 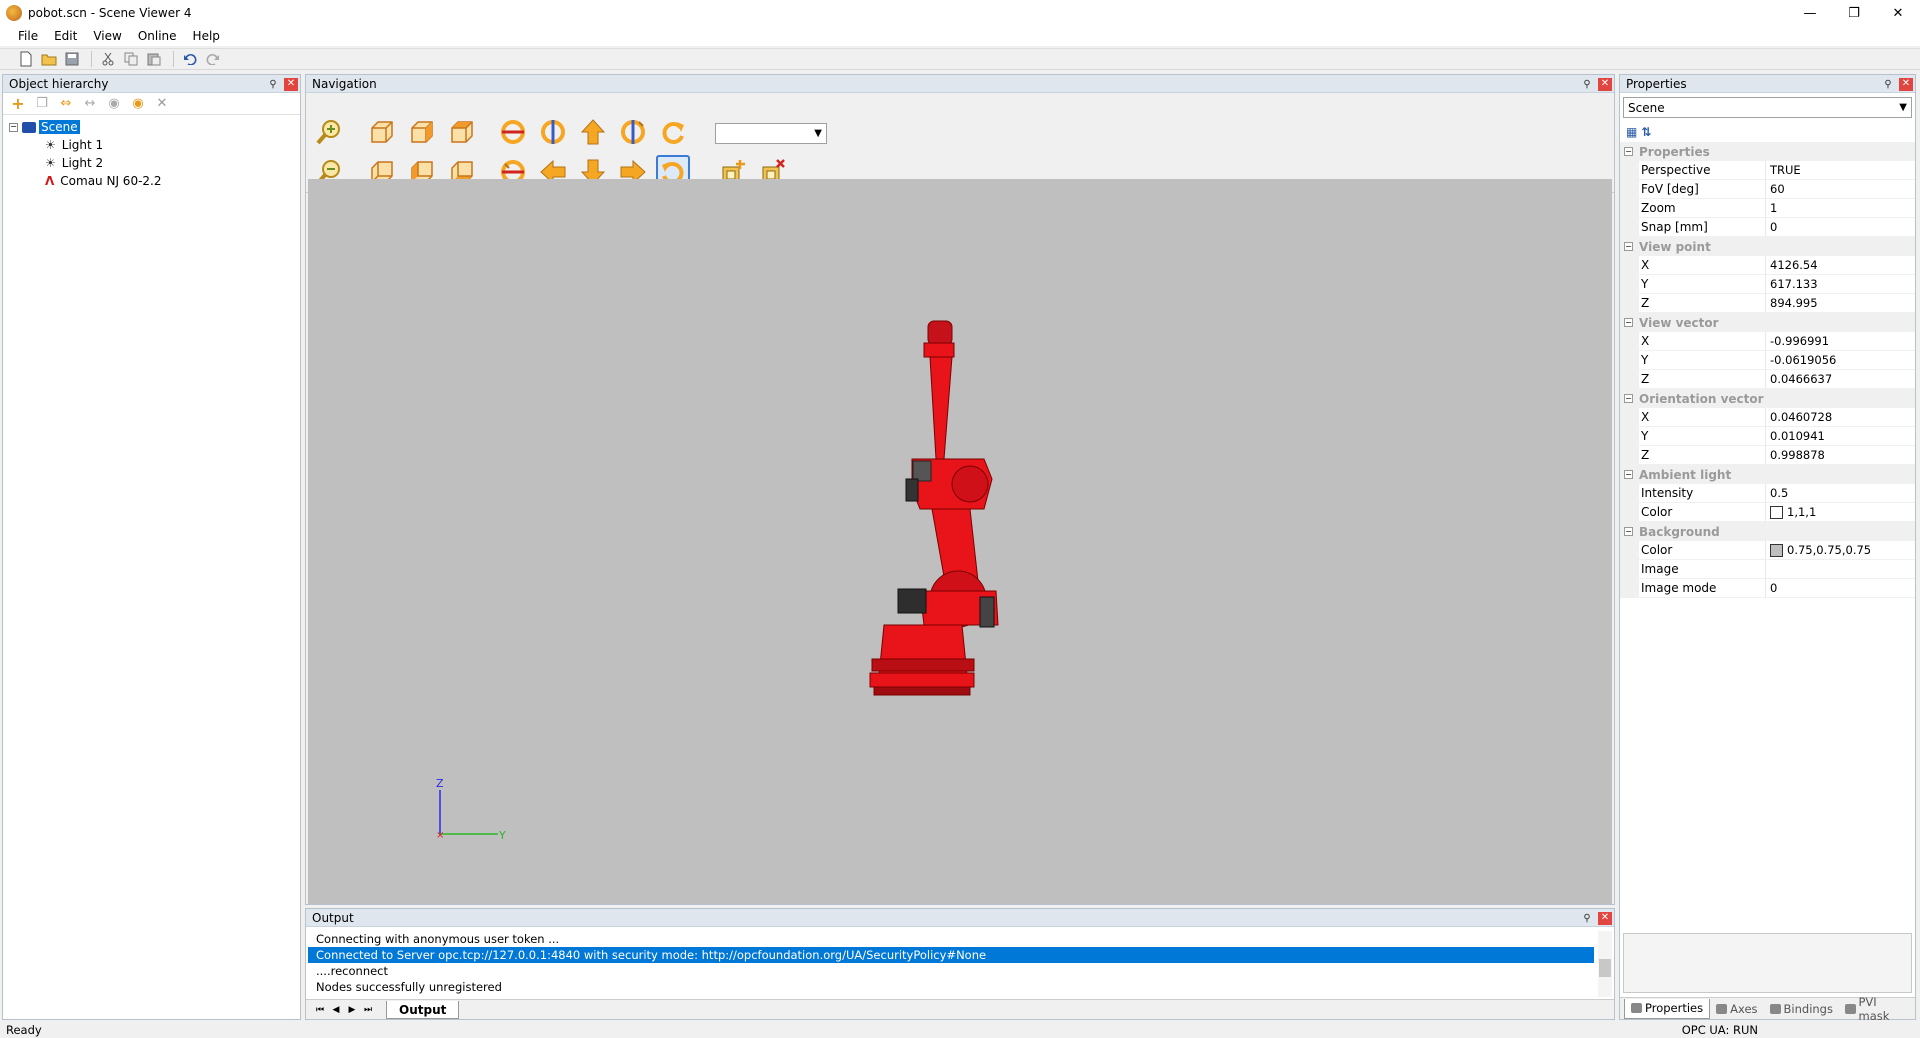 I want to click on open-folder-icon, so click(x=49, y=59).